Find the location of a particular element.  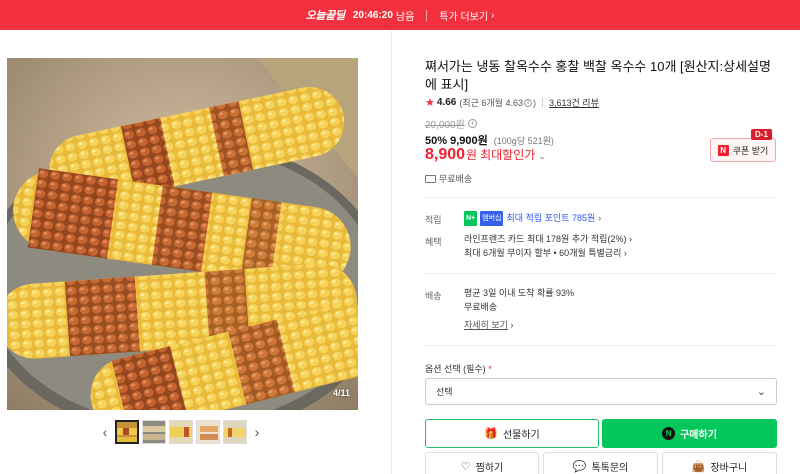

naver-n-icon: N is located at coordinates (723, 150).